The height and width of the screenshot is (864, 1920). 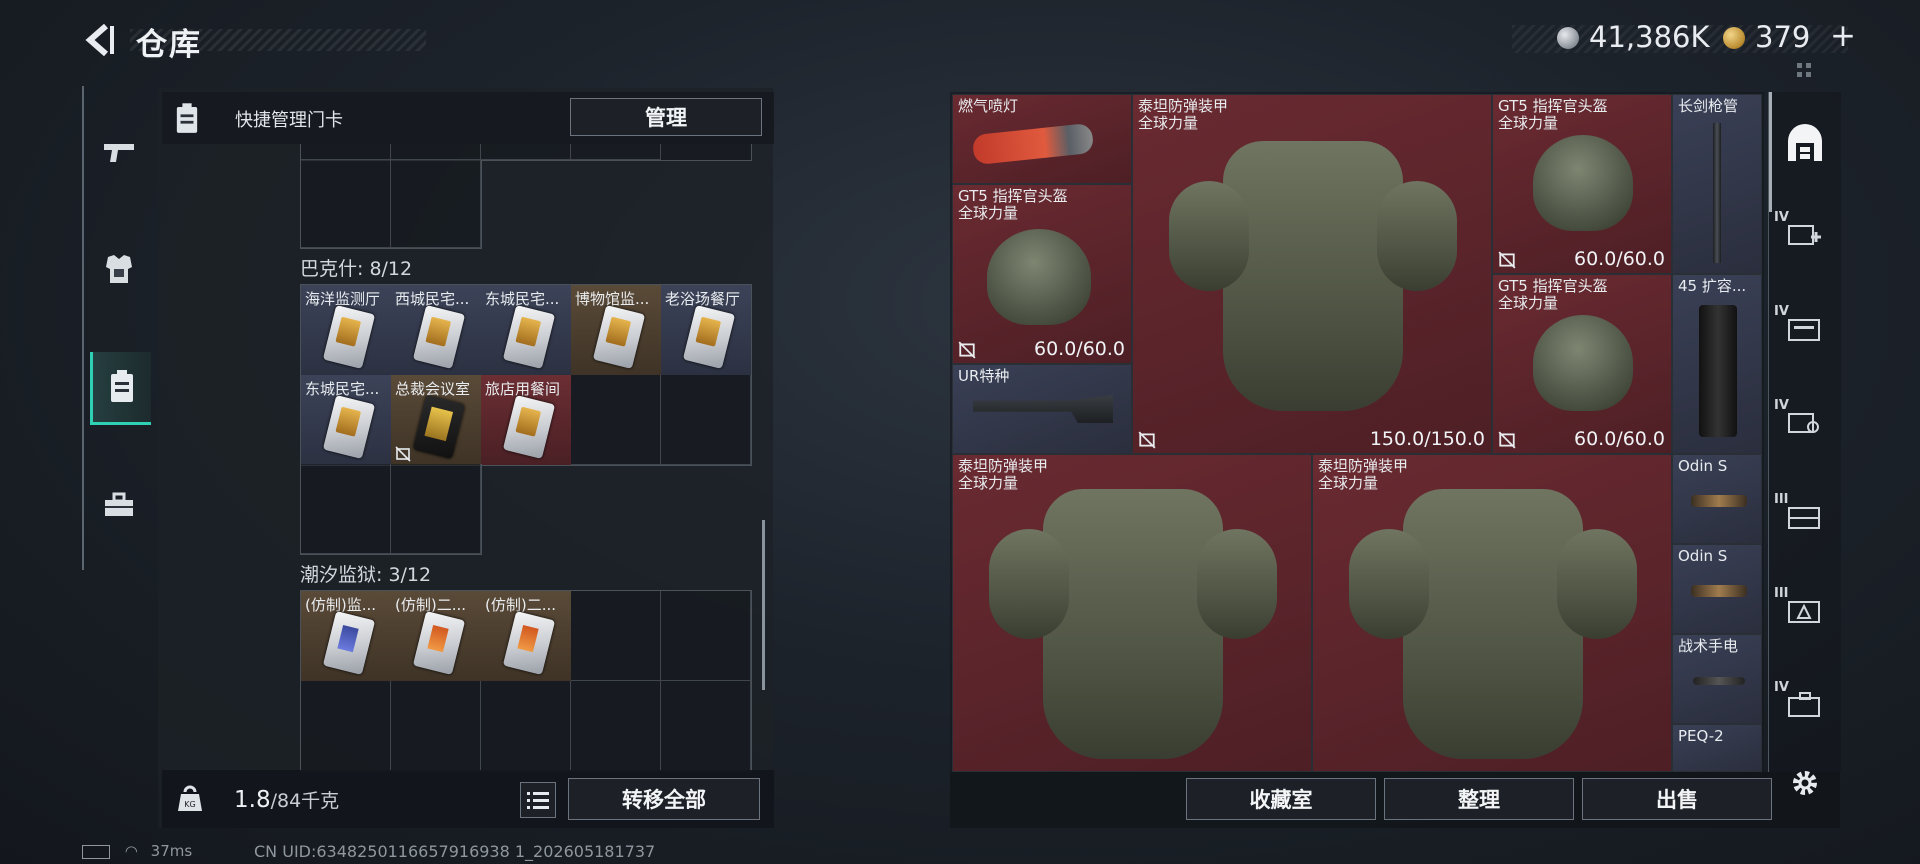 I want to click on sell-button: 出售, so click(x=1677, y=799).